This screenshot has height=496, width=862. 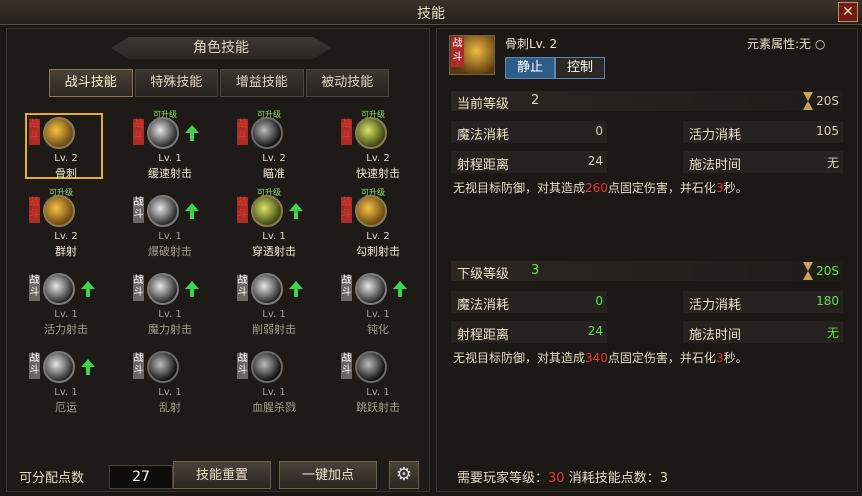 I want to click on vitality-cost-value: 105, so click(x=827, y=131).